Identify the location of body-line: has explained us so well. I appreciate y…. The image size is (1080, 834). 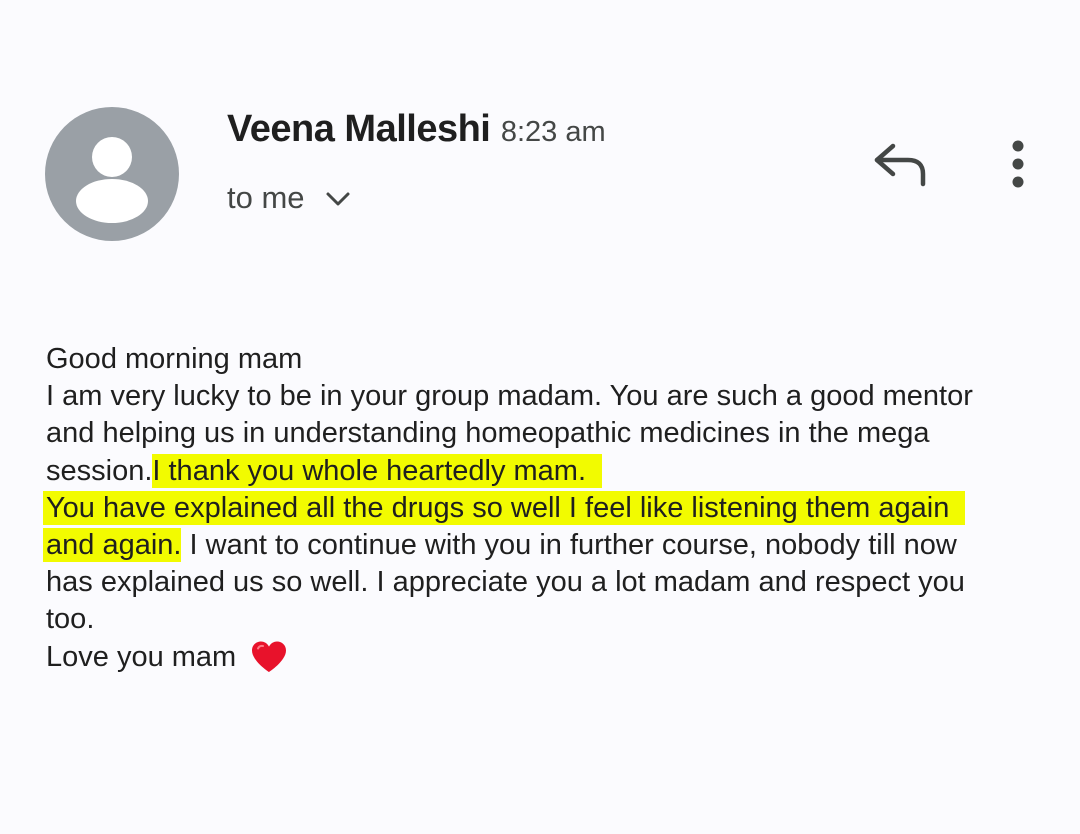
(546, 582).